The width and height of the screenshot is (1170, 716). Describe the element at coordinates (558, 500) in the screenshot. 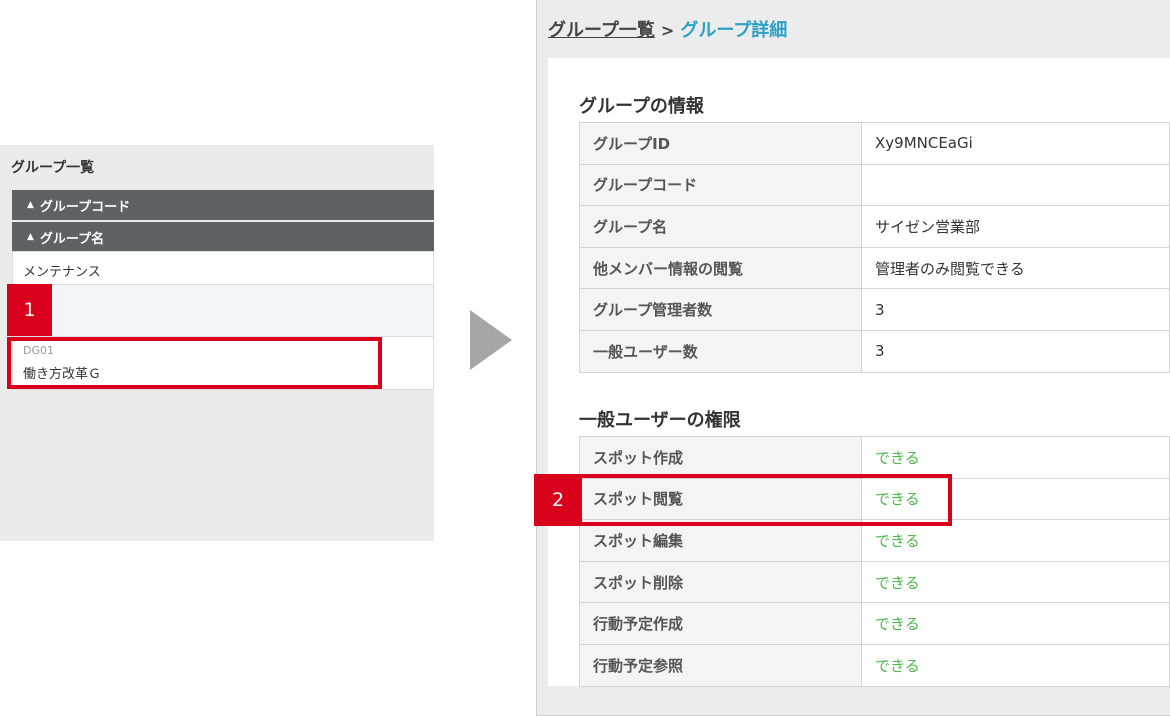

I see `step-badge: 2` at that location.